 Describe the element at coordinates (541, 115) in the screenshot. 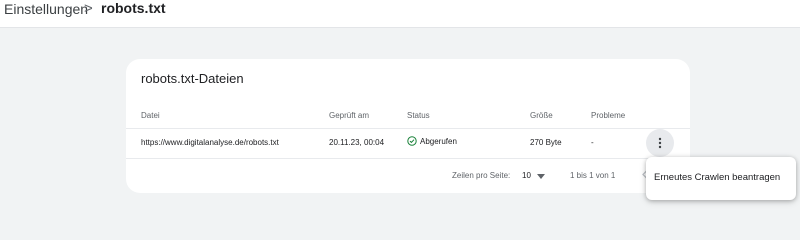

I see `column-header-size: Größe` at that location.